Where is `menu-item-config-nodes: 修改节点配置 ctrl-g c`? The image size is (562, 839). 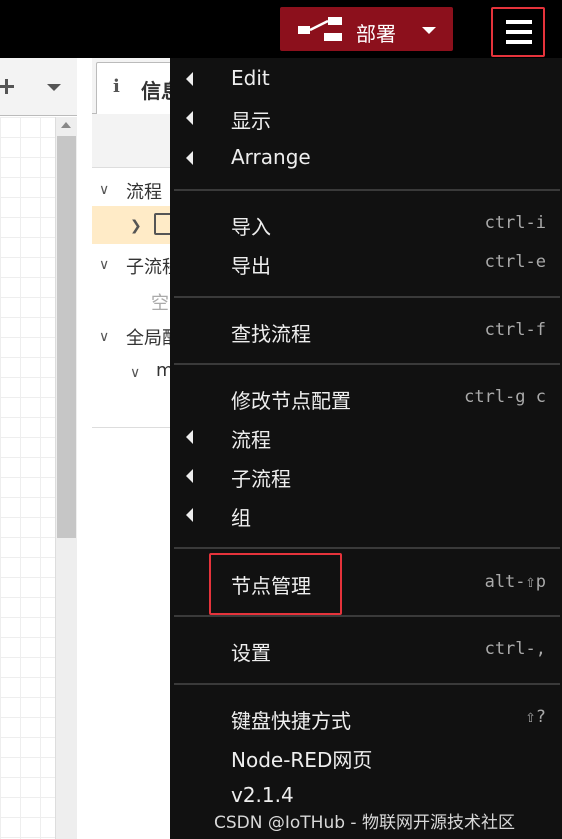
menu-item-config-nodes: 修改节点配置 ctrl-g c is located at coordinates (366, 397).